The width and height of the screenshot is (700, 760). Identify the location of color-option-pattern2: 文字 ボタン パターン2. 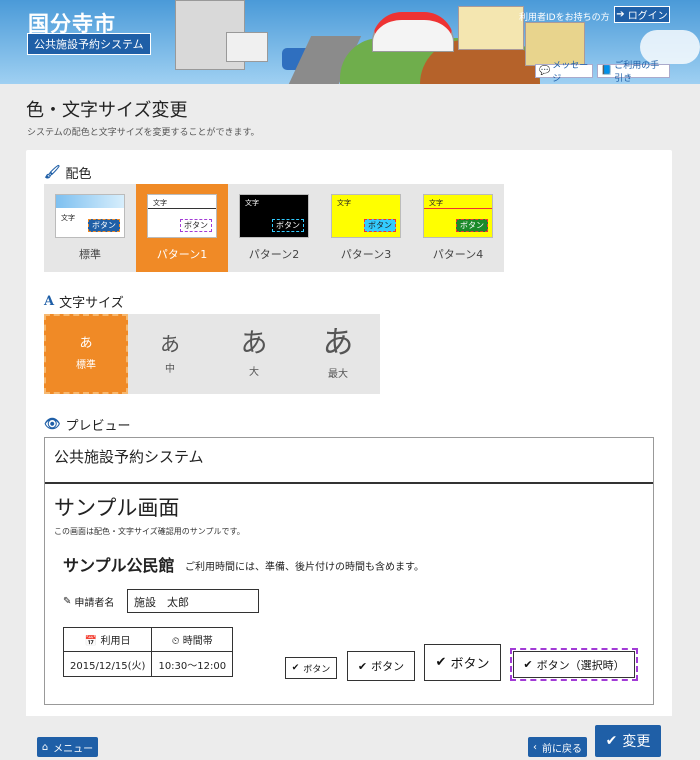
(274, 228).